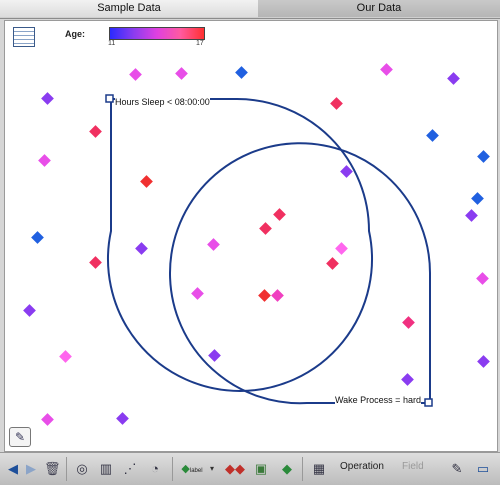 This screenshot has width=500, height=485. Describe the element at coordinates (235, 469) in the screenshot. I see `color-tool-icon: ◆◆` at that location.